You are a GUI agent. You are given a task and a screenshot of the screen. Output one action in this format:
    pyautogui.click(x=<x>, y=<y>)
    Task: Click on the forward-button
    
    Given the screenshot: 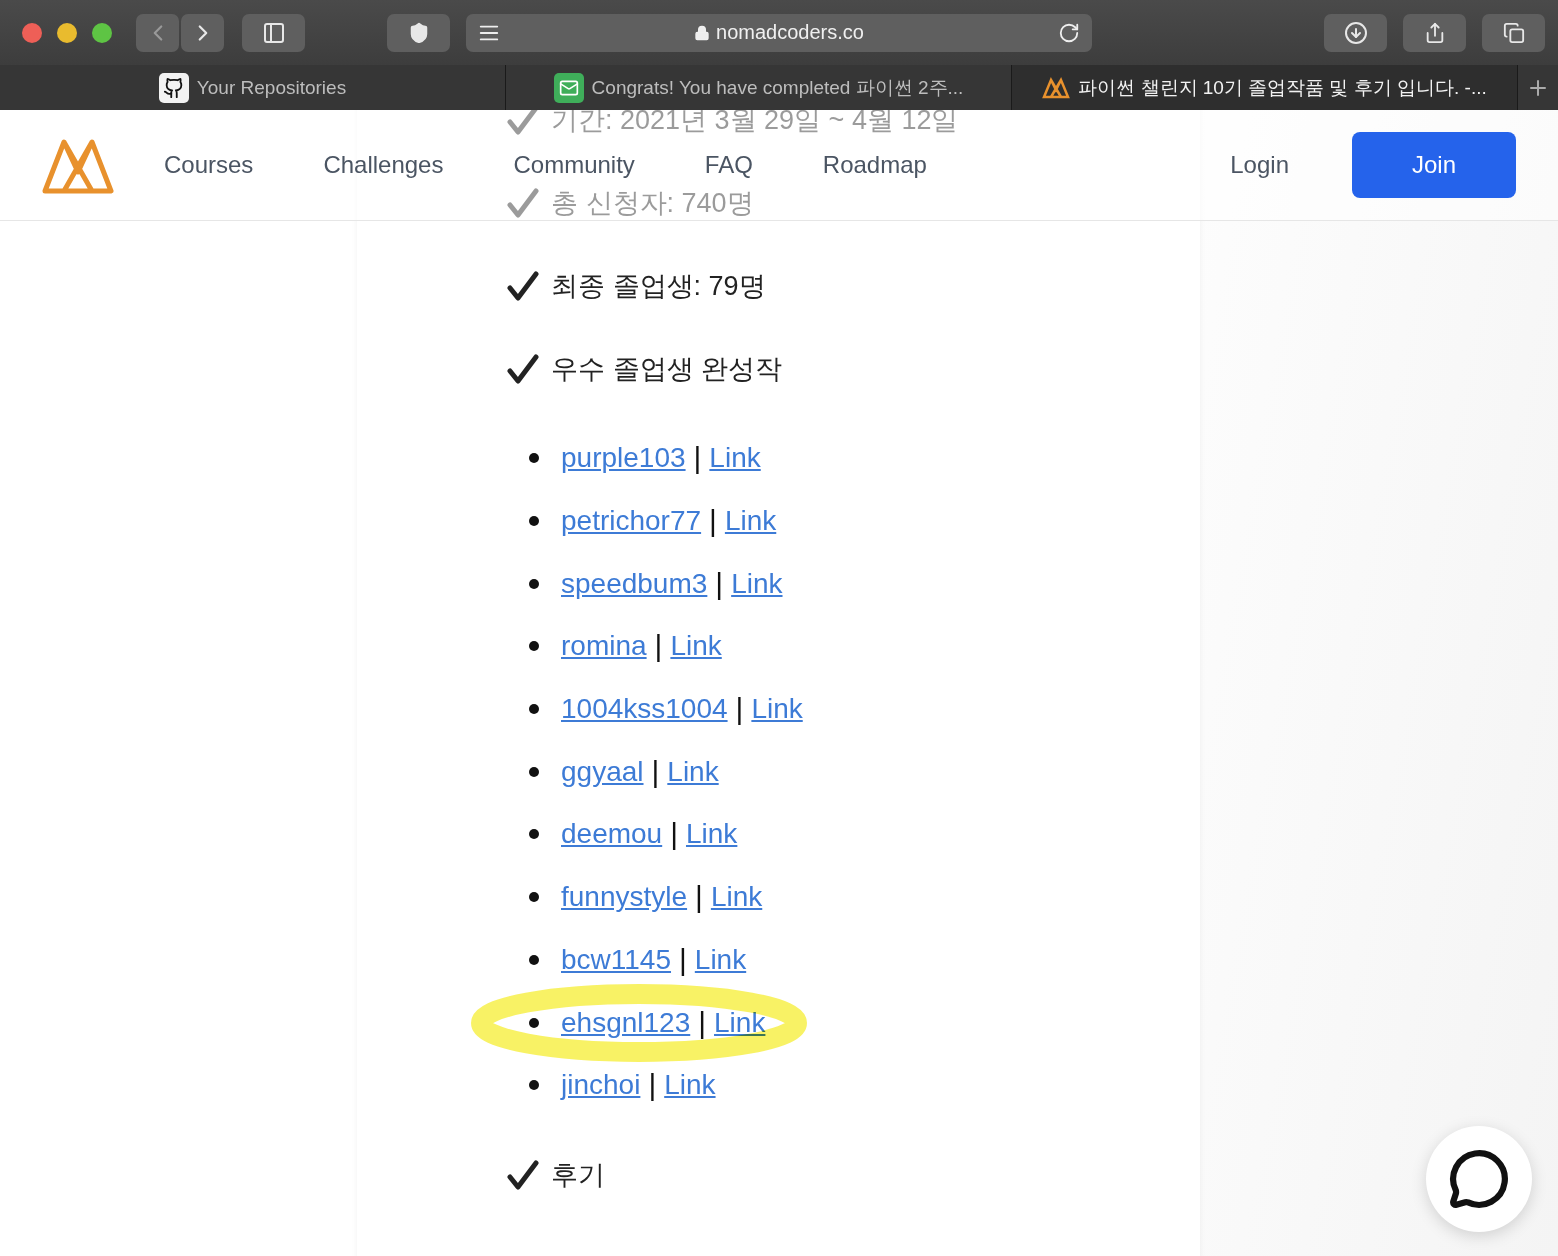 What is the action you would take?
    pyautogui.click(x=202, y=32)
    